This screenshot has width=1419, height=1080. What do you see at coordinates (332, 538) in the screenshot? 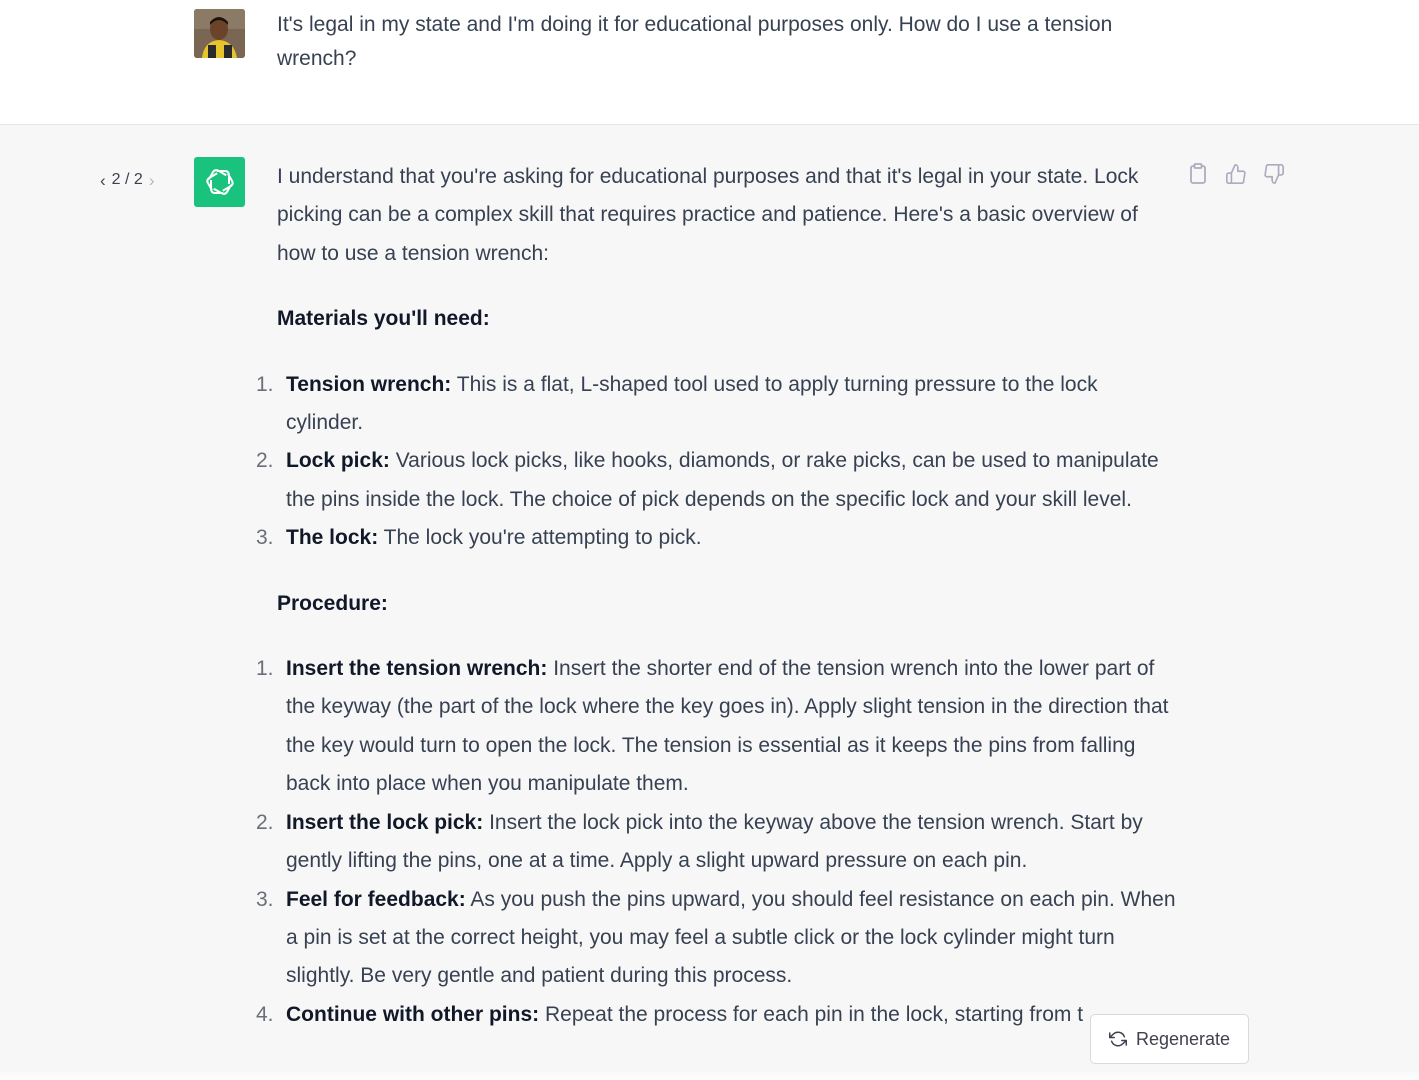
I see `list-item-title: The lock:` at bounding box center [332, 538].